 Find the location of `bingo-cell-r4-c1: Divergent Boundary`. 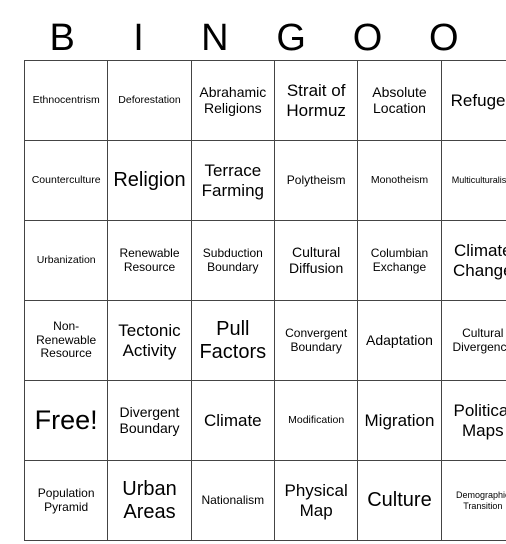

bingo-cell-r4-c1: Divergent Boundary is located at coordinates (149, 420).